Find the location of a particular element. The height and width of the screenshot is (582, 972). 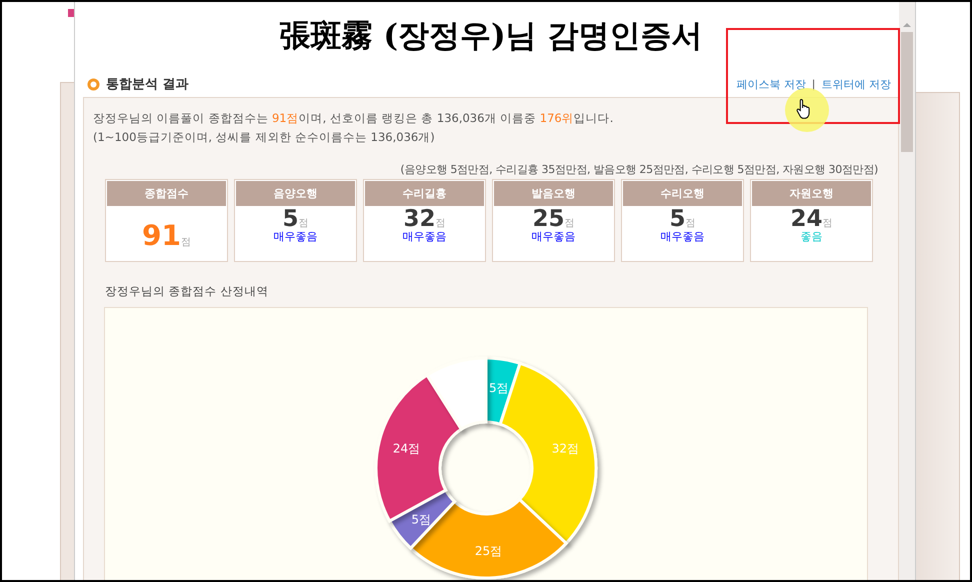

slice-label: 32점 is located at coordinates (566, 449).